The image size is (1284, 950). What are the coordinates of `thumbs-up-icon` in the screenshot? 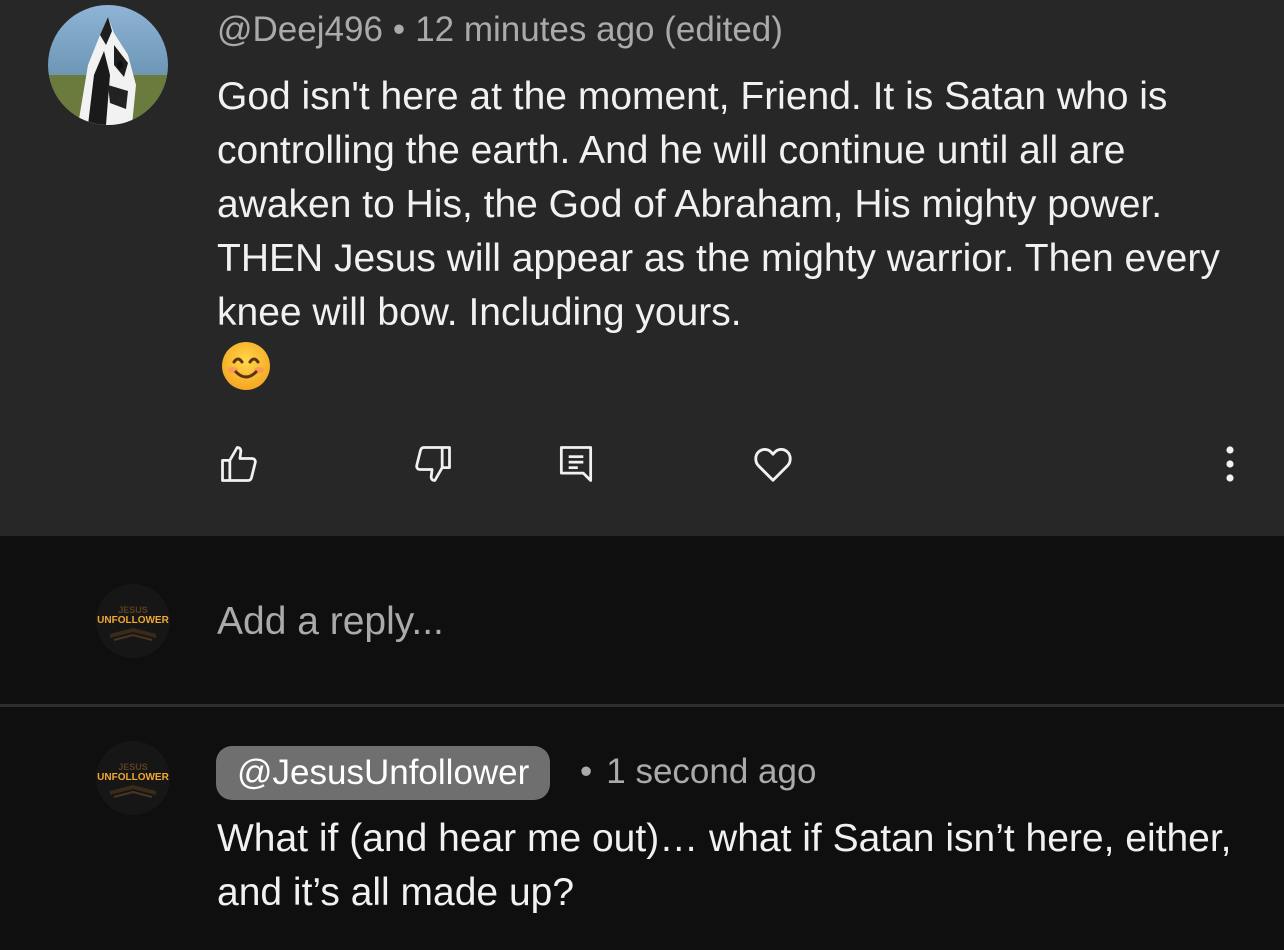 It's located at (239, 464).